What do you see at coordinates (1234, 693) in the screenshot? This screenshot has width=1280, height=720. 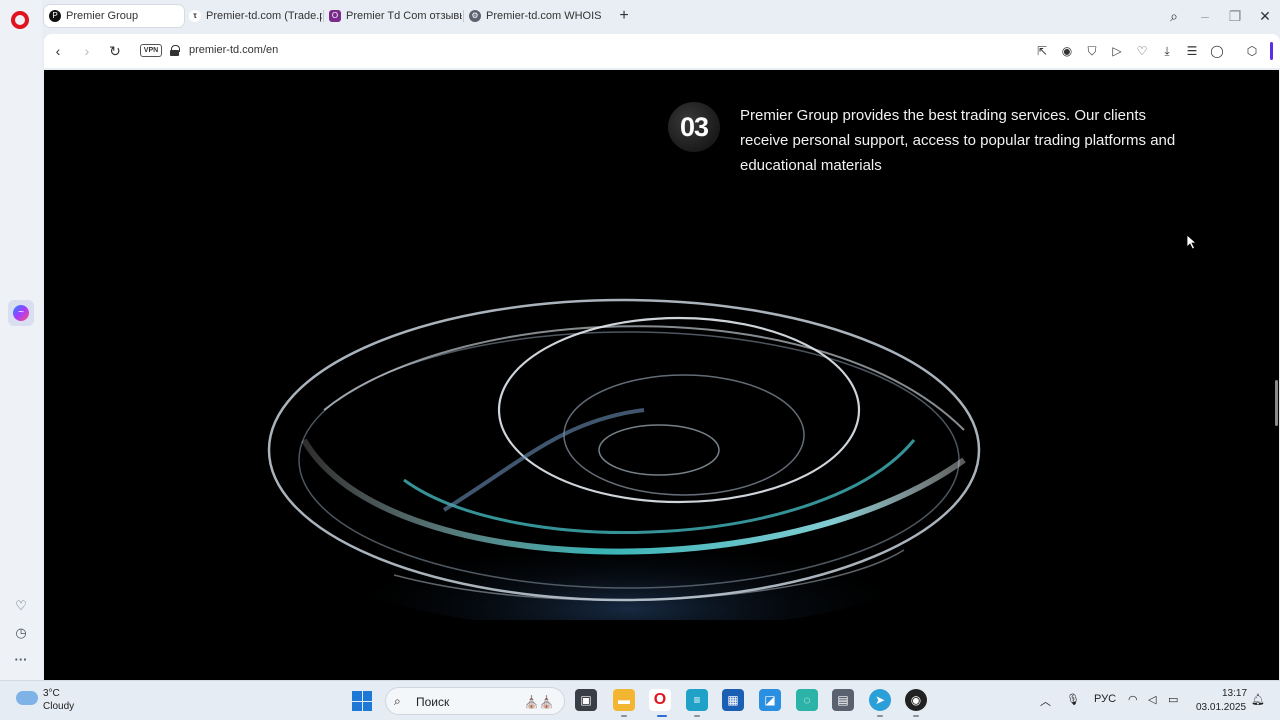 I see `clock-time: 13:17` at bounding box center [1234, 693].